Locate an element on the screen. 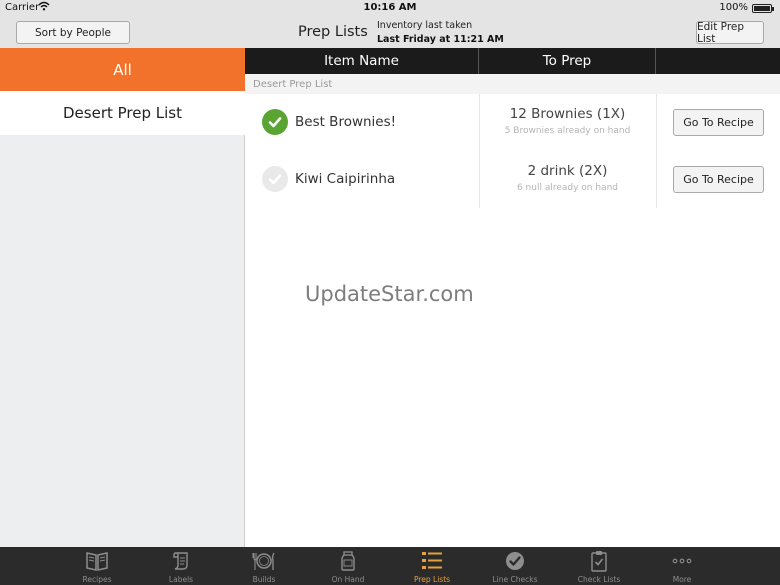 The height and width of the screenshot is (585, 780). tab-label: Check Lists is located at coordinates (599, 579).